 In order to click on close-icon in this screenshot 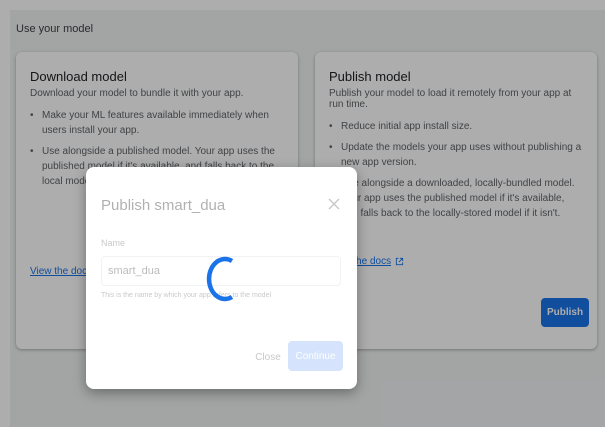, I will do `click(334, 204)`.